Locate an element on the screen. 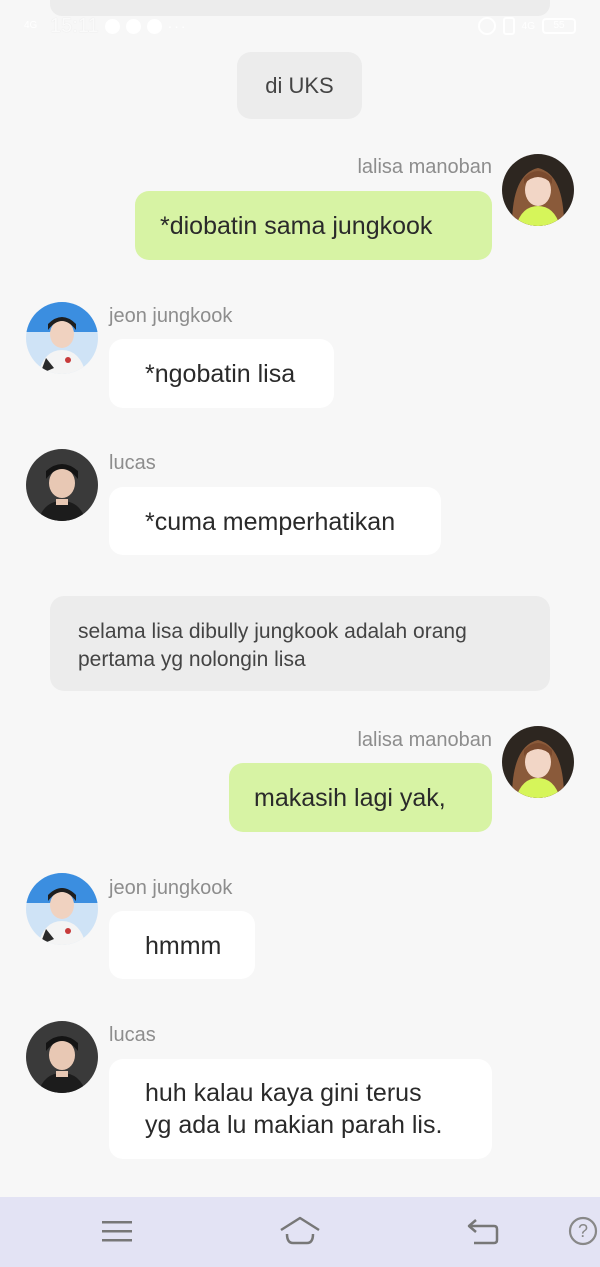 This screenshot has height=1267, width=600. system-message: di UKS is located at coordinates (299, 85).